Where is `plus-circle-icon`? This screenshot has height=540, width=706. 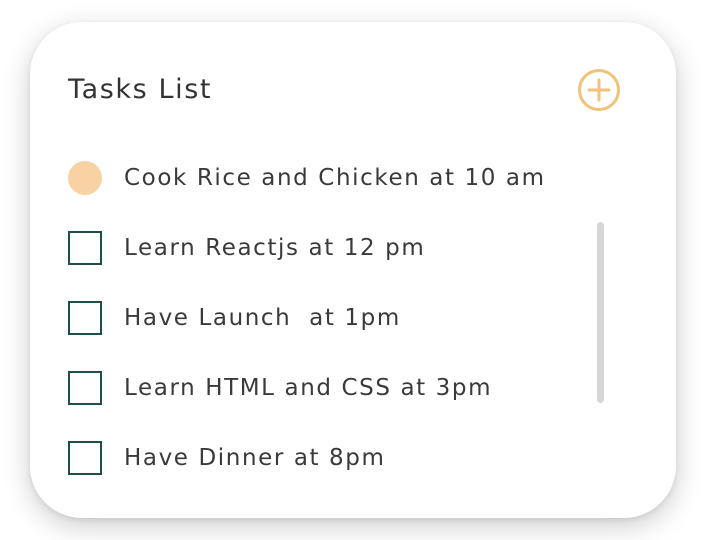
plus-circle-icon is located at coordinates (599, 90).